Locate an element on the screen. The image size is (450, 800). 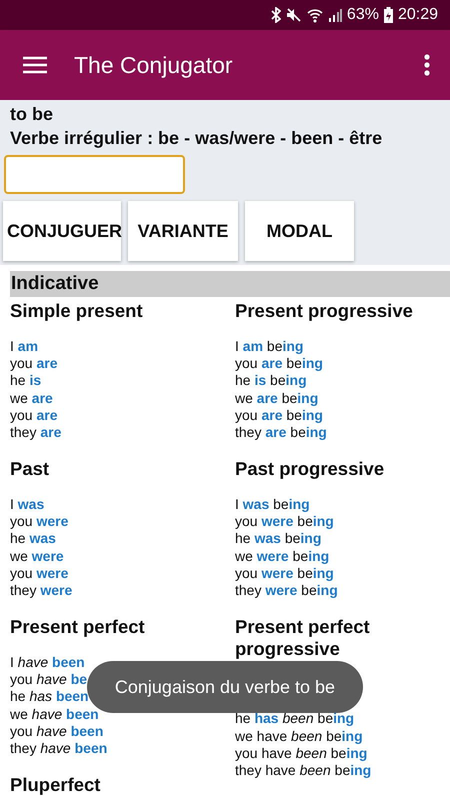
conjugation-line: you have been being is located at coordinates (301, 753).